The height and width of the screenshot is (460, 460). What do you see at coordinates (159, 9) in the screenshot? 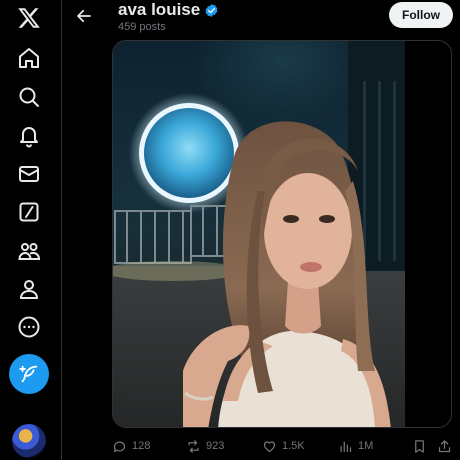
I see `display-name: ava louise` at bounding box center [159, 9].